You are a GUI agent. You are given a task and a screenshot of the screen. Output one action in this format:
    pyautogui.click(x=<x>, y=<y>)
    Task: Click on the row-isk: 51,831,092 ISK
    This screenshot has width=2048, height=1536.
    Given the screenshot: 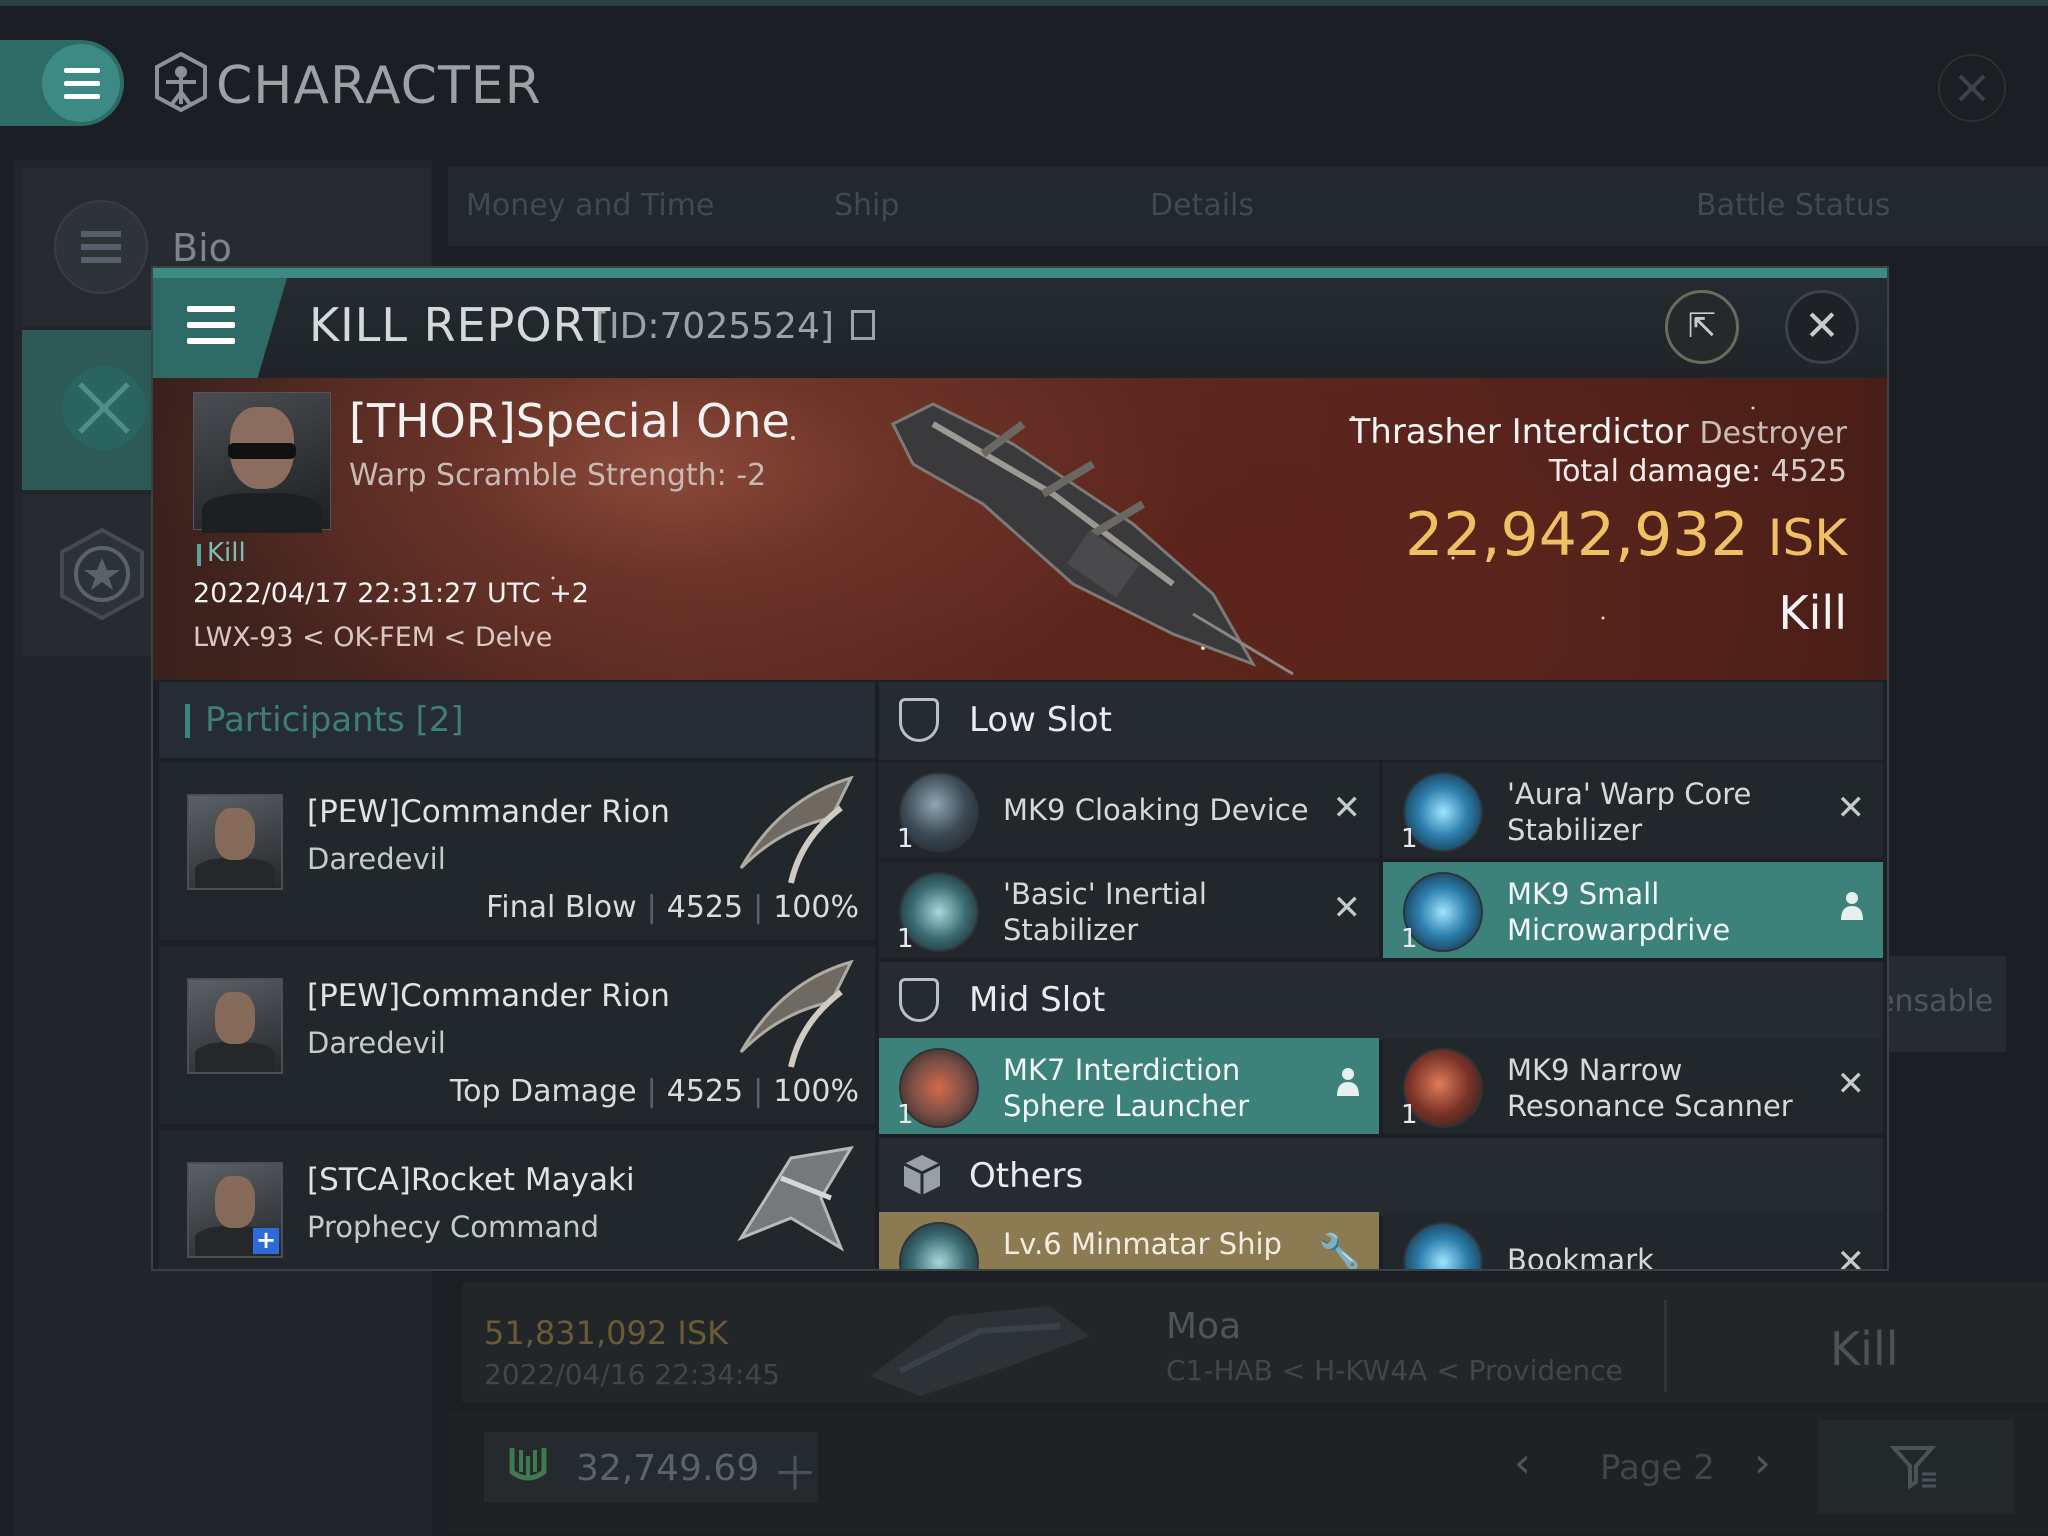 What is the action you would take?
    pyautogui.click(x=606, y=1333)
    